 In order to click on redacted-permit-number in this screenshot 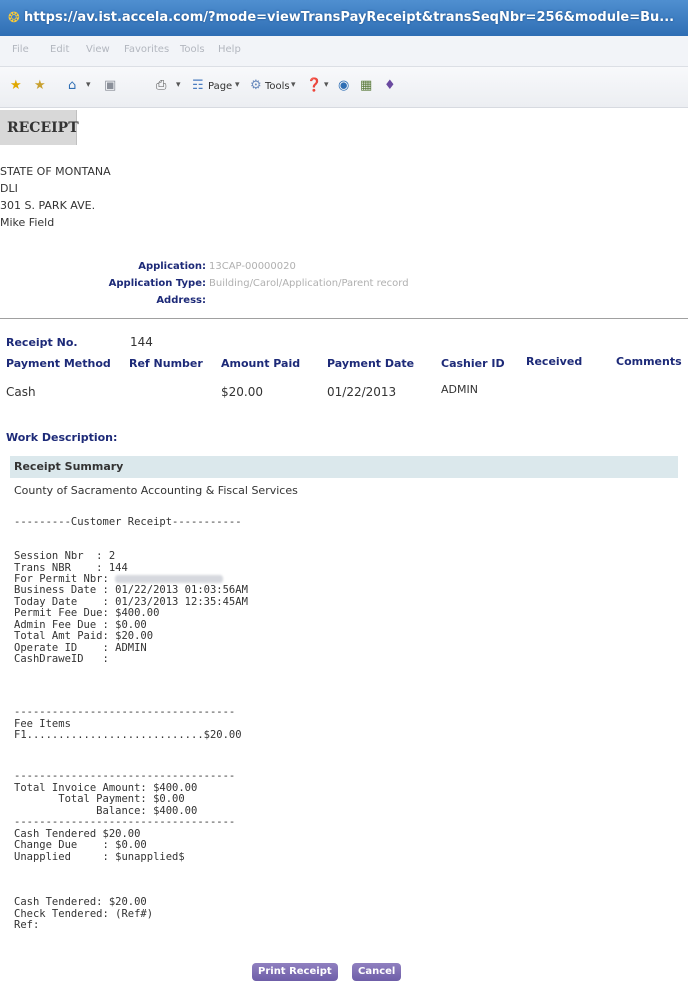, I will do `click(169, 579)`.